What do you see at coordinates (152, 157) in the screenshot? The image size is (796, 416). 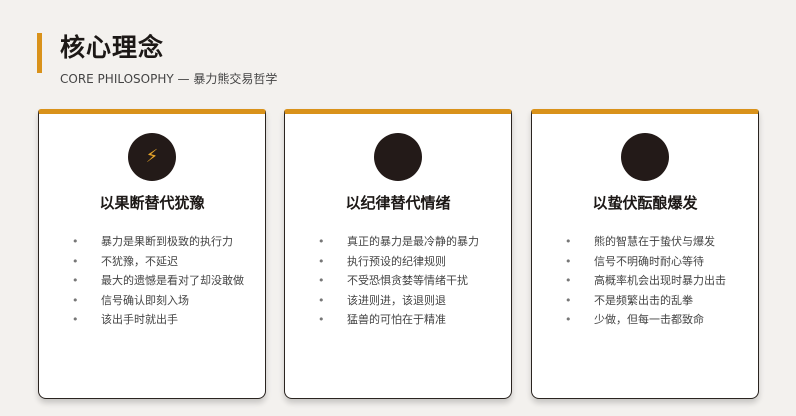 I see `lightning-icon: ⚡` at bounding box center [152, 157].